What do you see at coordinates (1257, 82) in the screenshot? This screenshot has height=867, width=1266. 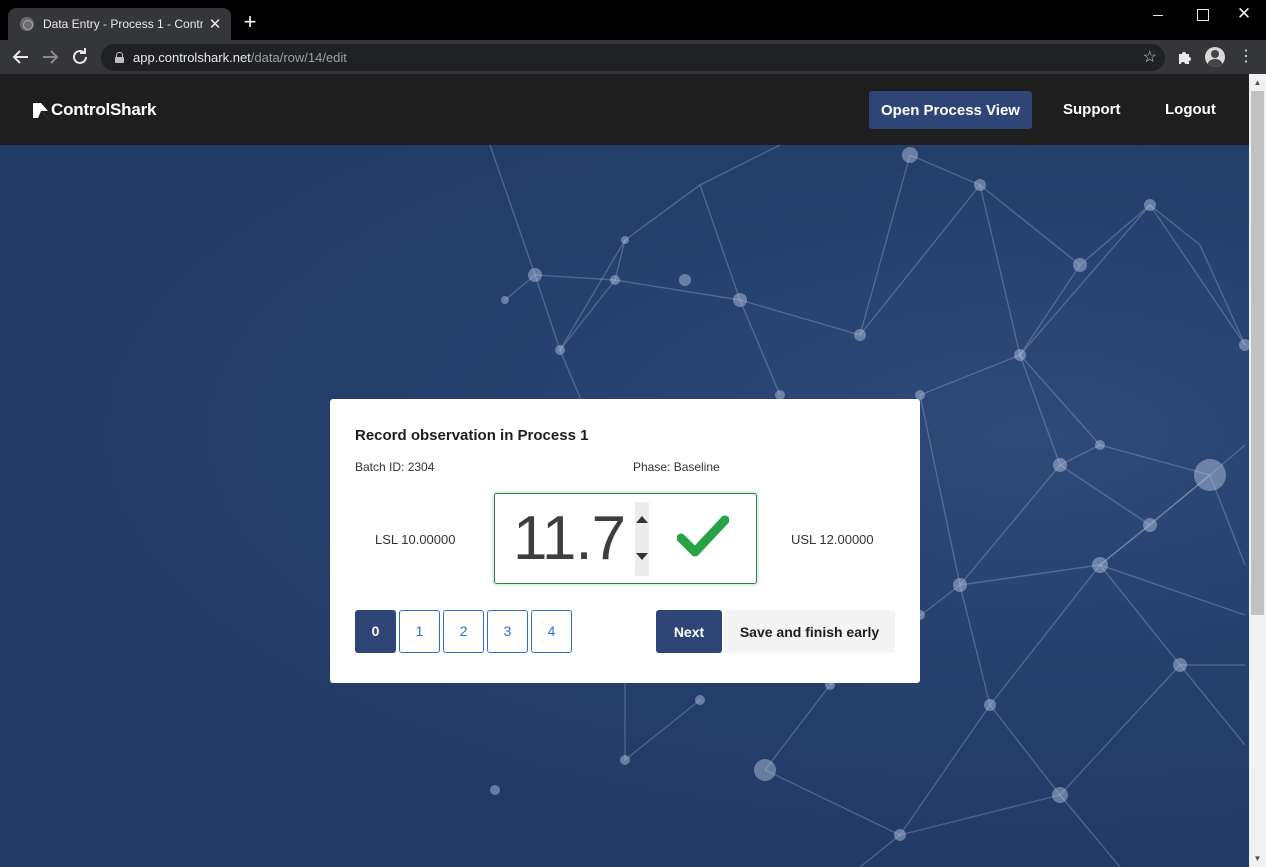 I see `scroll-up-icon: ▲` at bounding box center [1257, 82].